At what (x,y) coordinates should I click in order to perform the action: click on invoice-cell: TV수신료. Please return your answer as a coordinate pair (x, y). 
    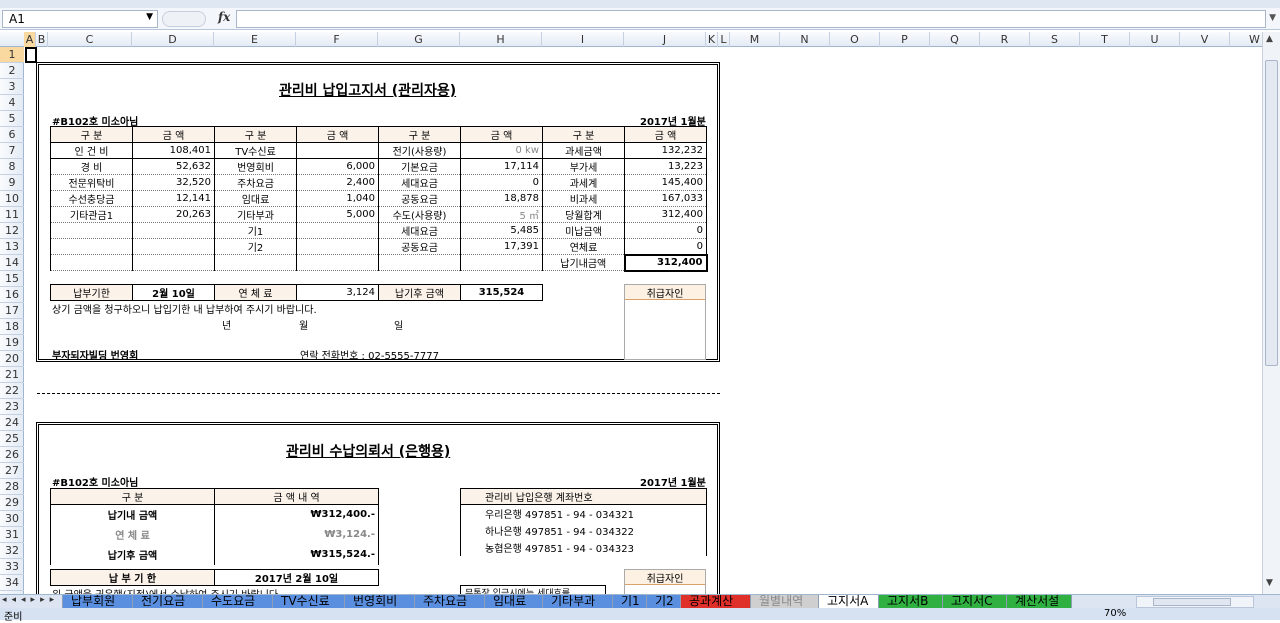
    Looking at the image, I should click on (255, 150).